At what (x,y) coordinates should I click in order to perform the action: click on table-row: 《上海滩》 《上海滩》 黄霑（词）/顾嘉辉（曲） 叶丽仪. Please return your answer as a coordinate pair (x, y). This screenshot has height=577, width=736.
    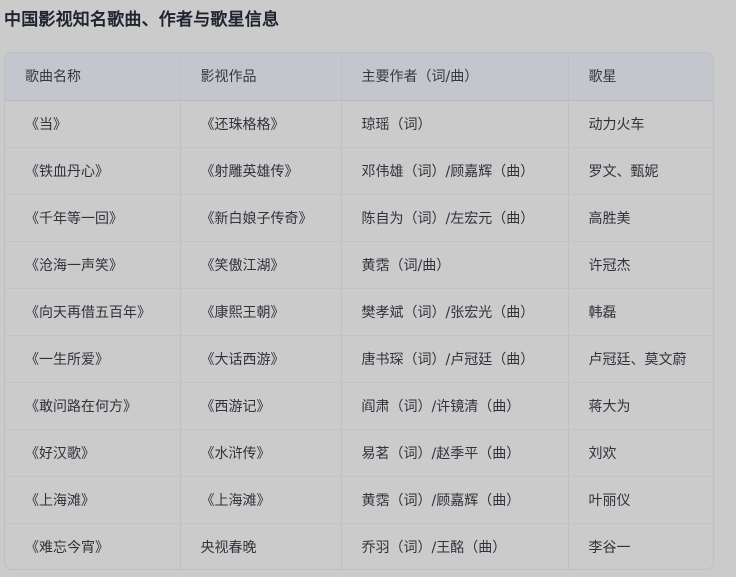
    Looking at the image, I should click on (359, 500).